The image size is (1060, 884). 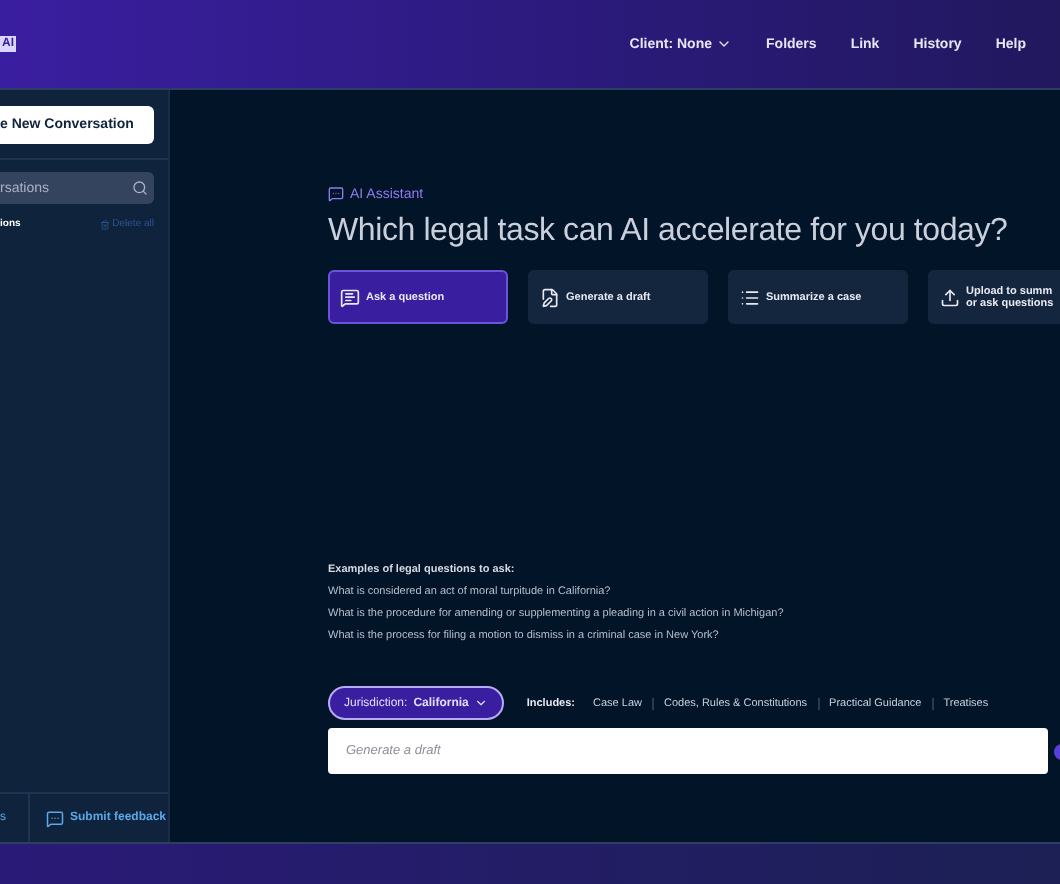 What do you see at coordinates (55, 818) in the screenshot?
I see `feedback-icon` at bounding box center [55, 818].